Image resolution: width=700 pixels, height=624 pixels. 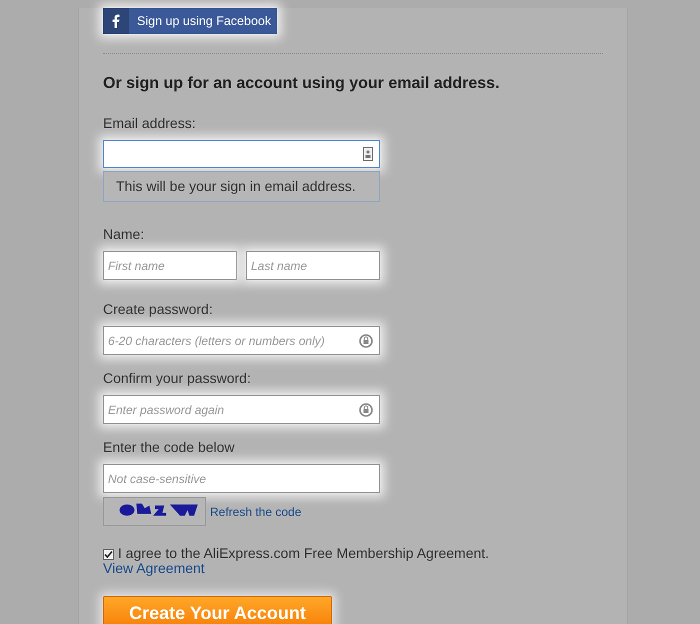 I want to click on checkbox, so click(x=108, y=554).